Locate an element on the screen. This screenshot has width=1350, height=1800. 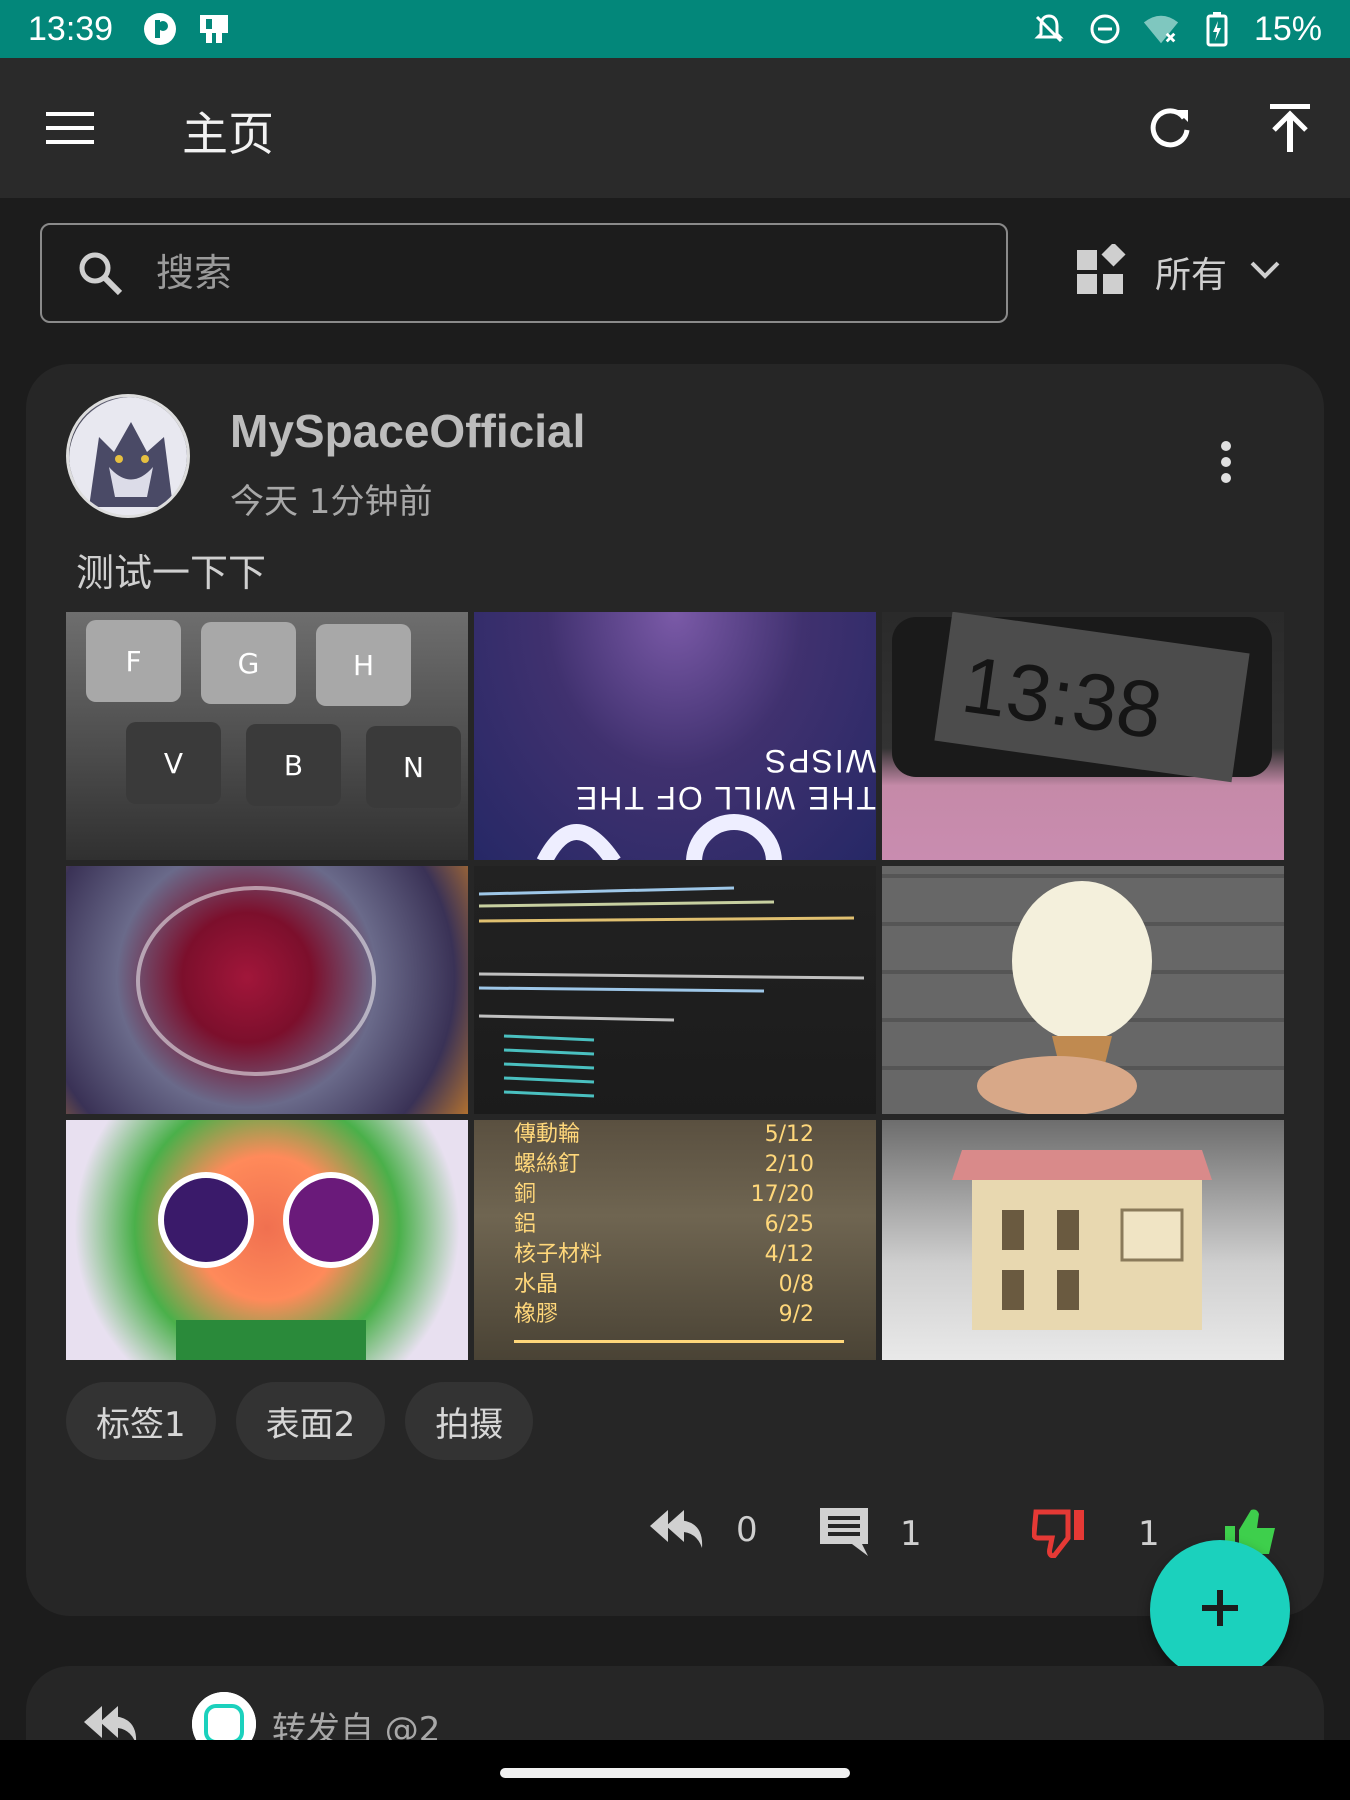
refresh-icon is located at coordinates (1170, 128).